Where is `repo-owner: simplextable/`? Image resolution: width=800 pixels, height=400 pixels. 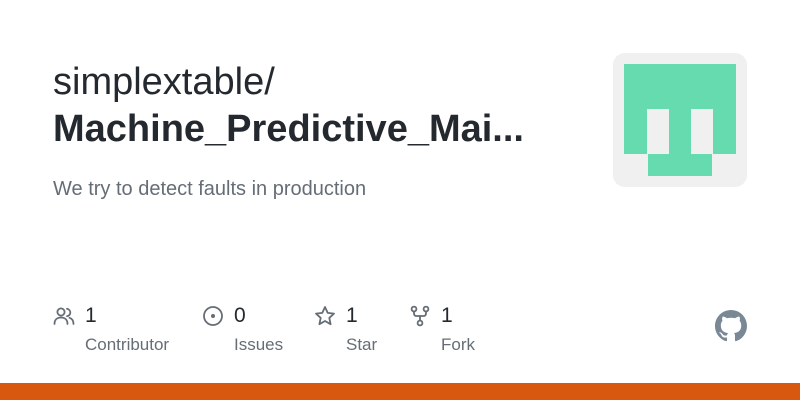 repo-owner: simplextable/ is located at coordinates (164, 82).